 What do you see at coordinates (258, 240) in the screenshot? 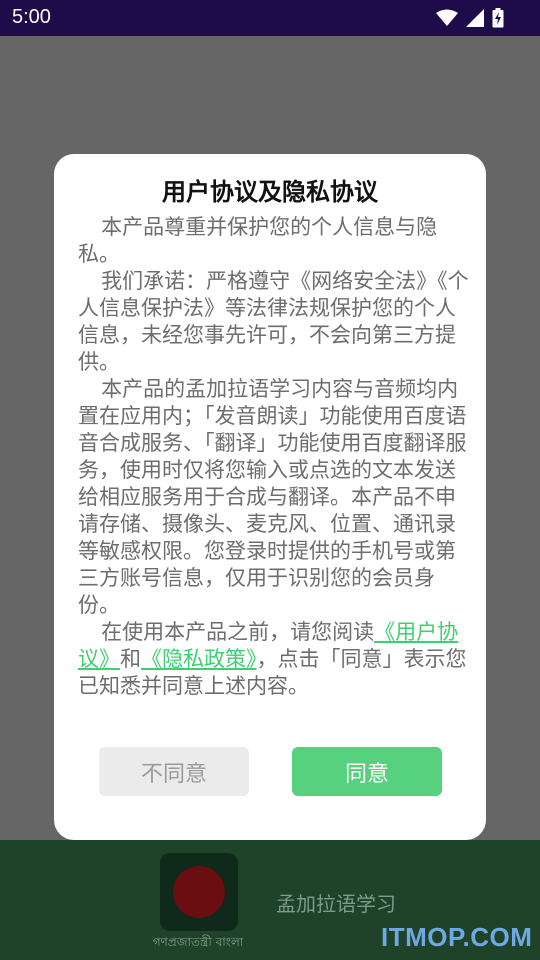
I see `dialog-paragraph: 本产品尊重并保护您的个人信息与隐私。` at bounding box center [258, 240].